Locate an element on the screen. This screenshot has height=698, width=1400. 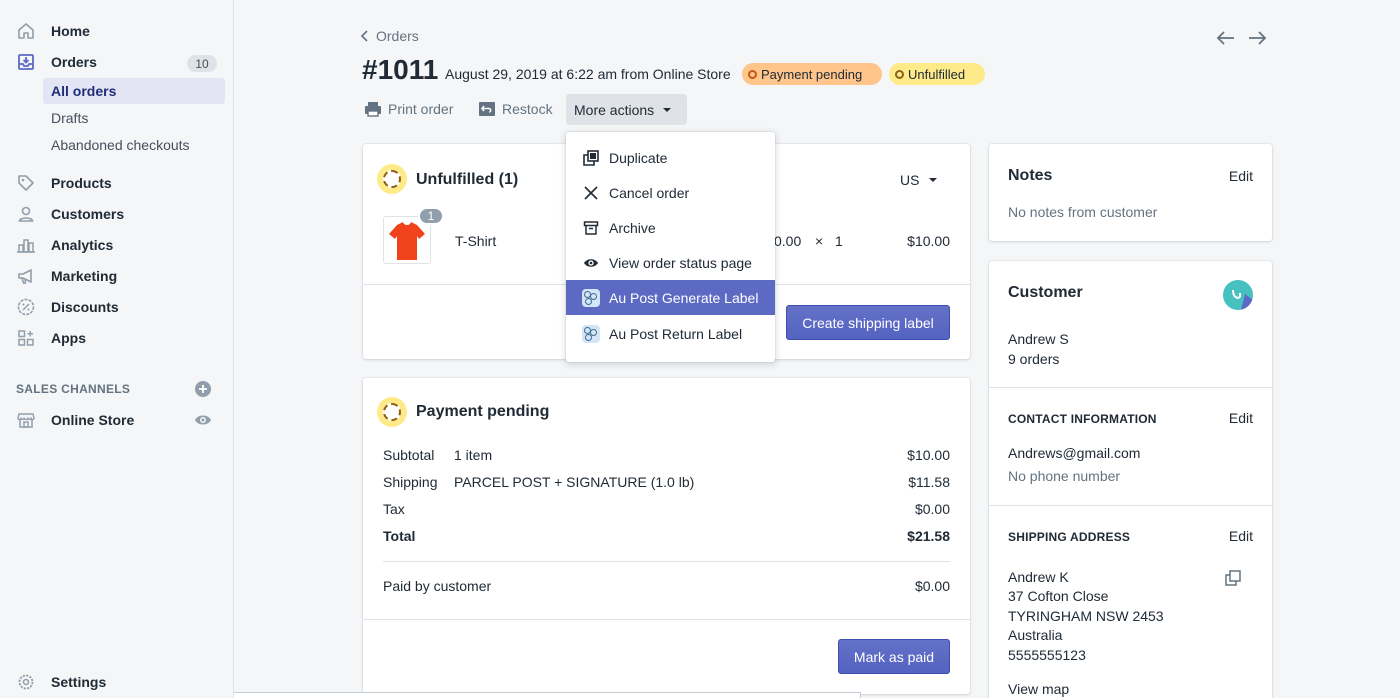
sidebar-item-label: Orders is located at coordinates (74, 62).